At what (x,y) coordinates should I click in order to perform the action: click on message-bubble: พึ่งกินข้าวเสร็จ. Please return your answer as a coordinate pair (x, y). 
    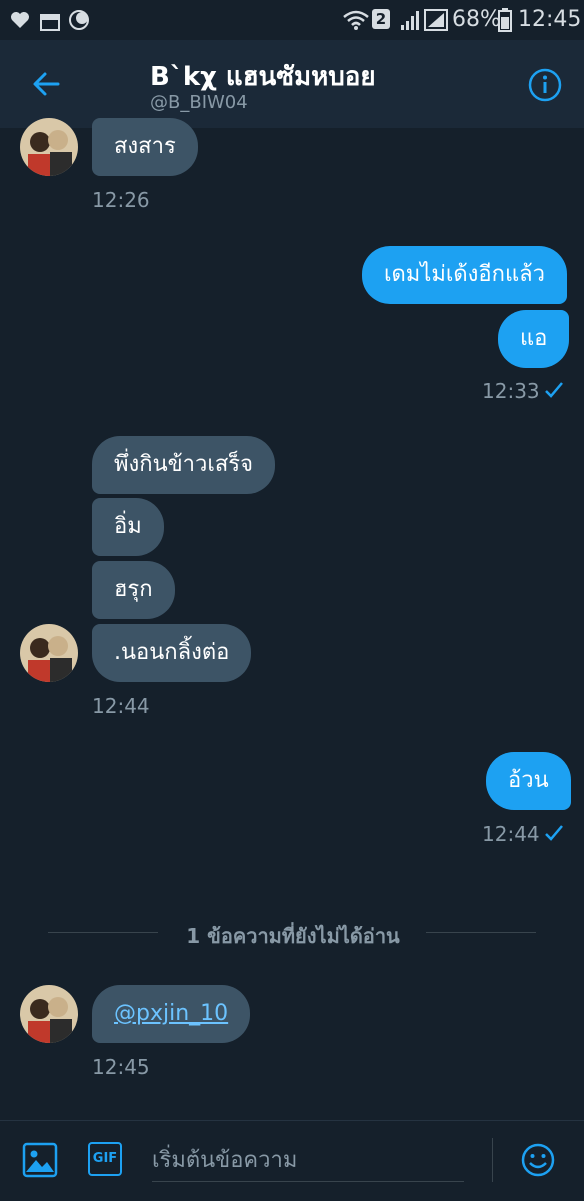
    Looking at the image, I should click on (184, 465).